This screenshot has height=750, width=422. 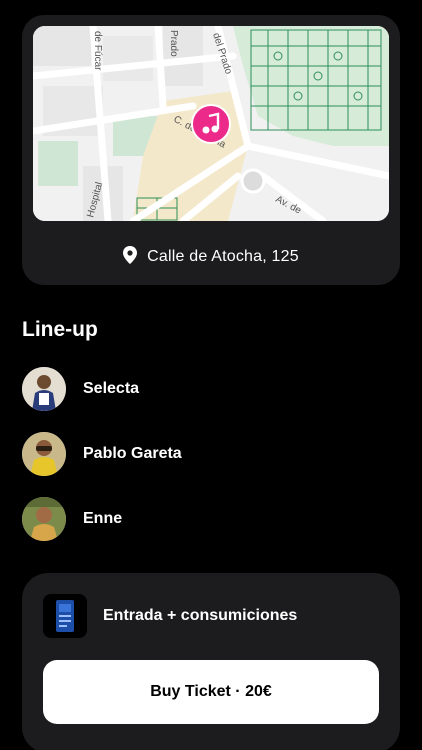 I want to click on ticket-option: Entrada + consumiciones, so click(x=170, y=616).